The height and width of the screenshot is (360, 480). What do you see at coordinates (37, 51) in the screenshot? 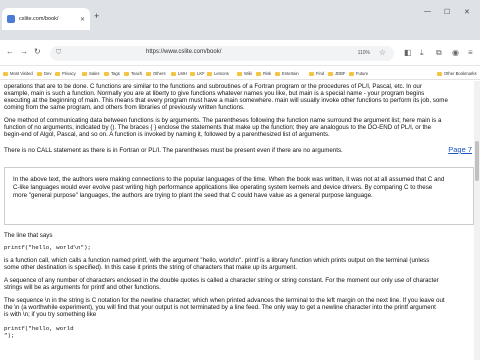
I see `reload-icon: ↻` at bounding box center [37, 51].